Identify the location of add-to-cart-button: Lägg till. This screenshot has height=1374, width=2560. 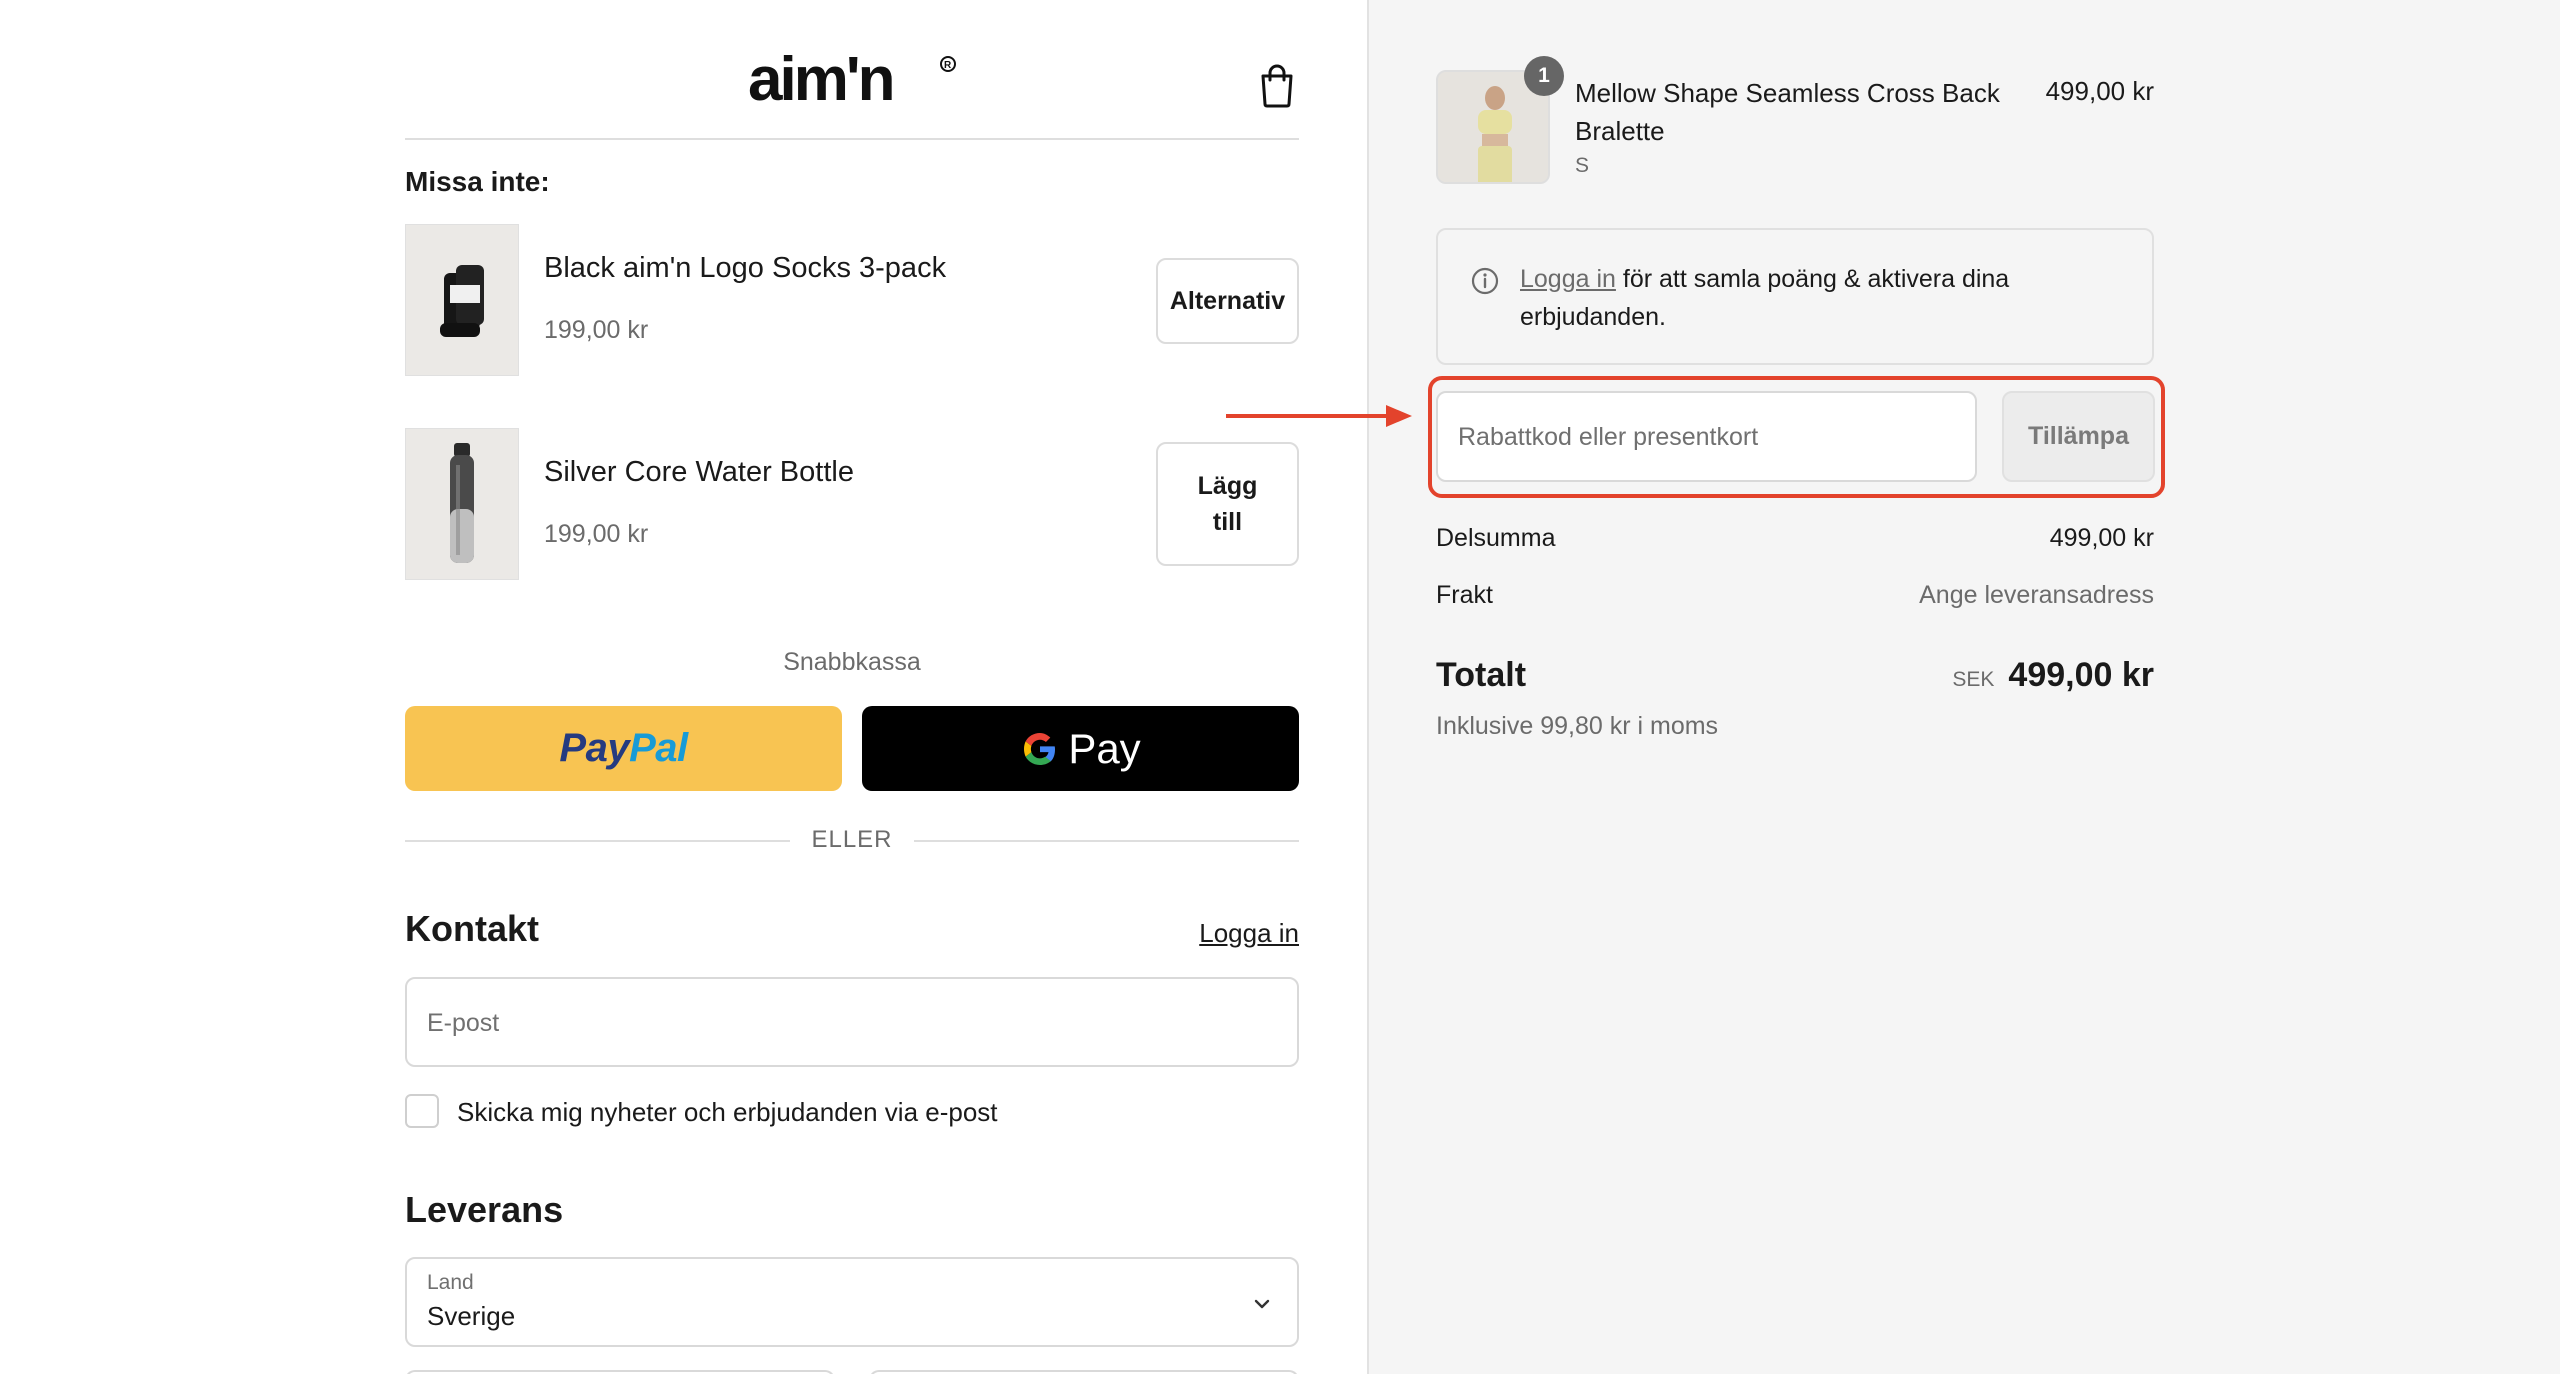
(1227, 504).